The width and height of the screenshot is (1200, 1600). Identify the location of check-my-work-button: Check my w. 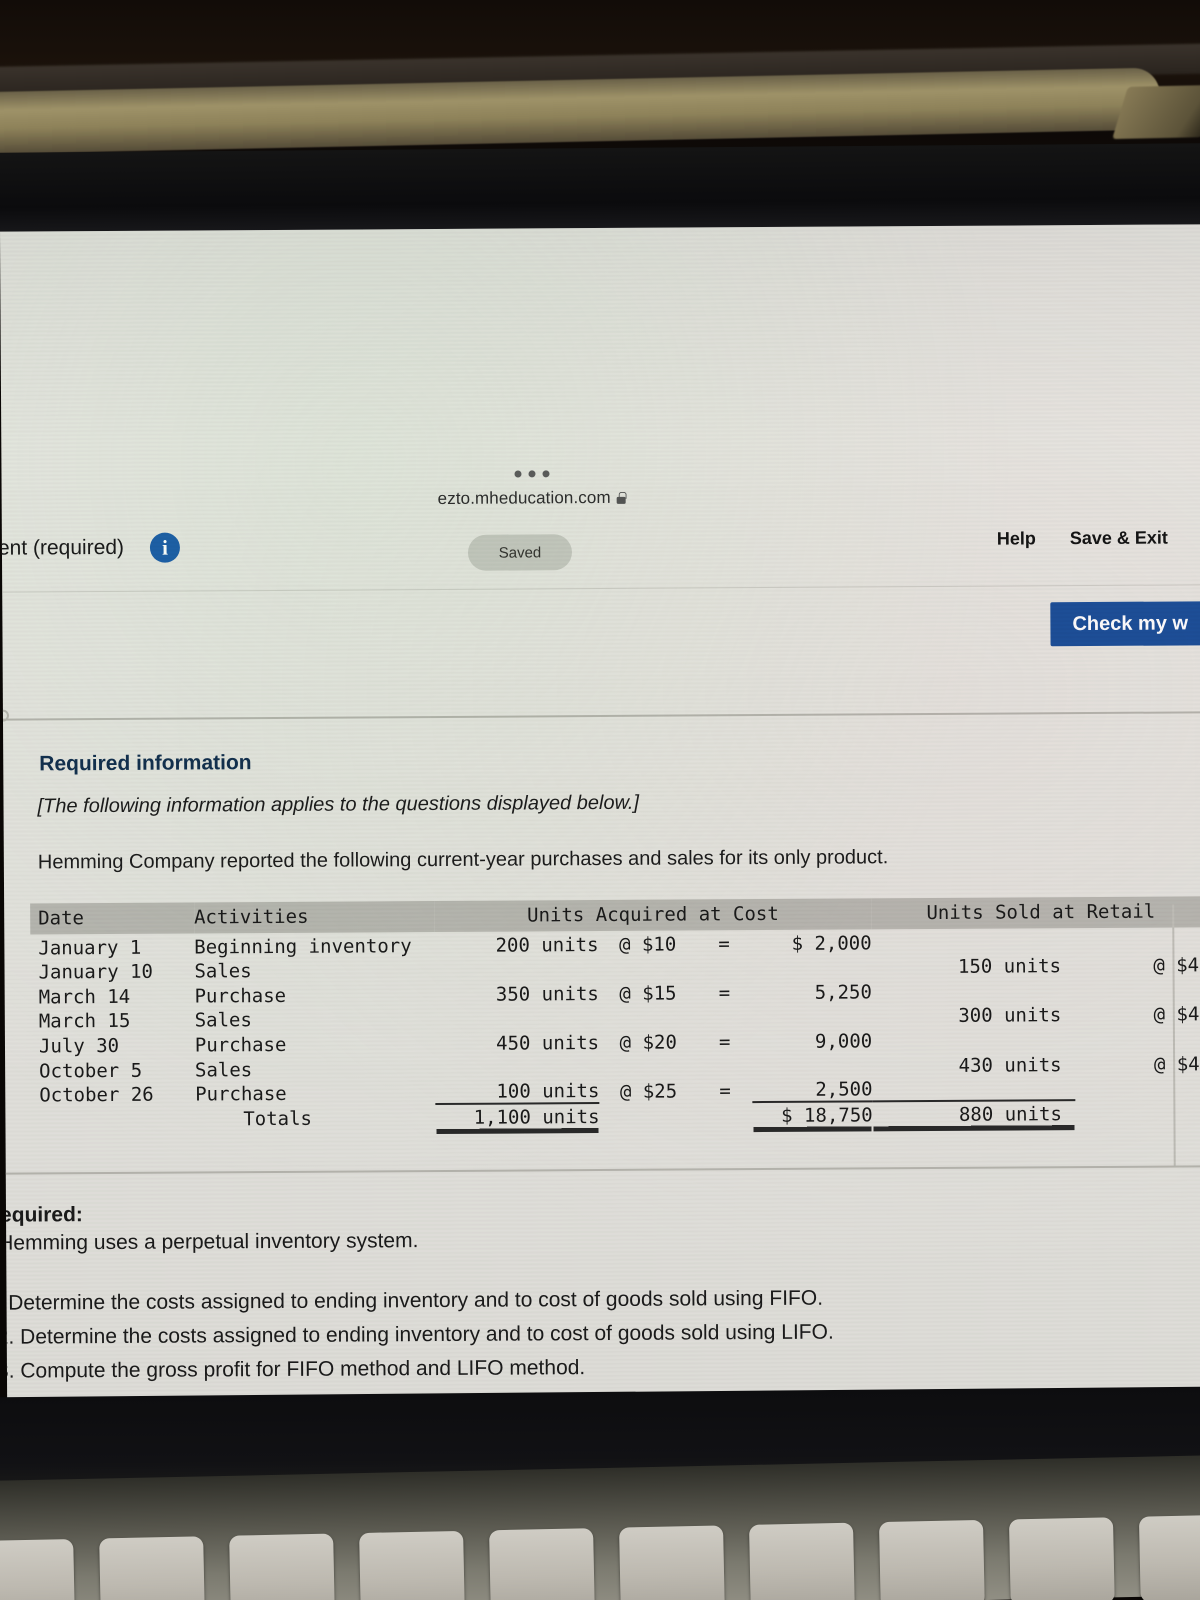
(1125, 623).